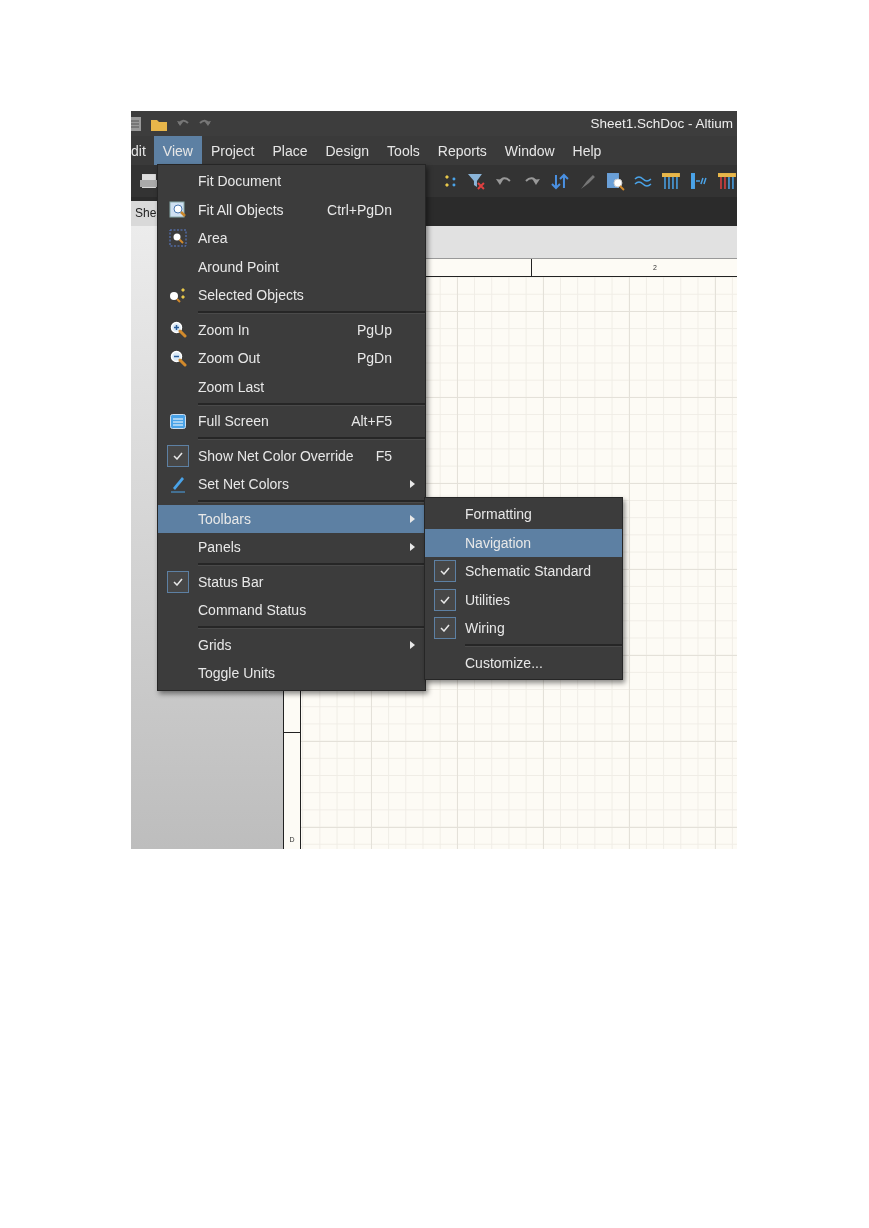  I want to click on menu-bar-item: Design, so click(347, 150).